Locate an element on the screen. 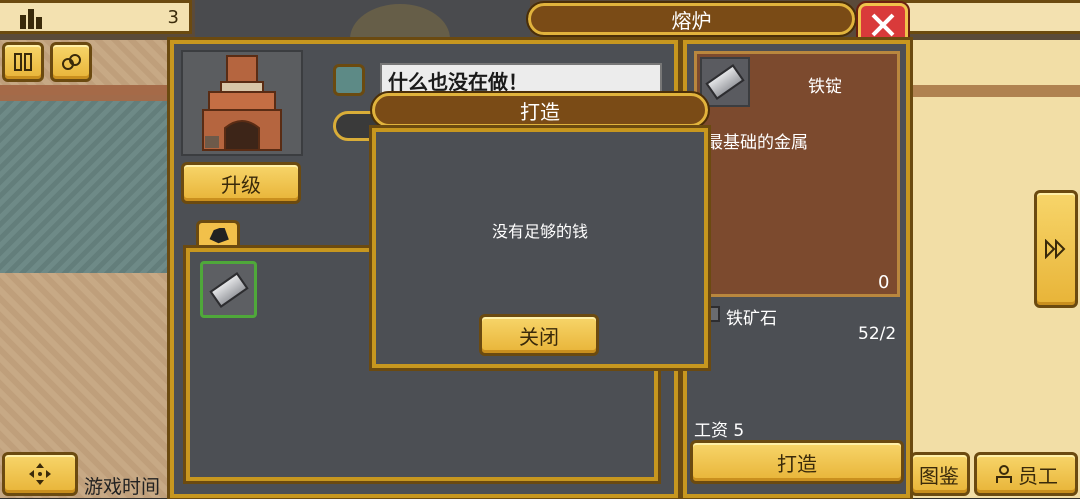  building-count: 3 is located at coordinates (173, 17).